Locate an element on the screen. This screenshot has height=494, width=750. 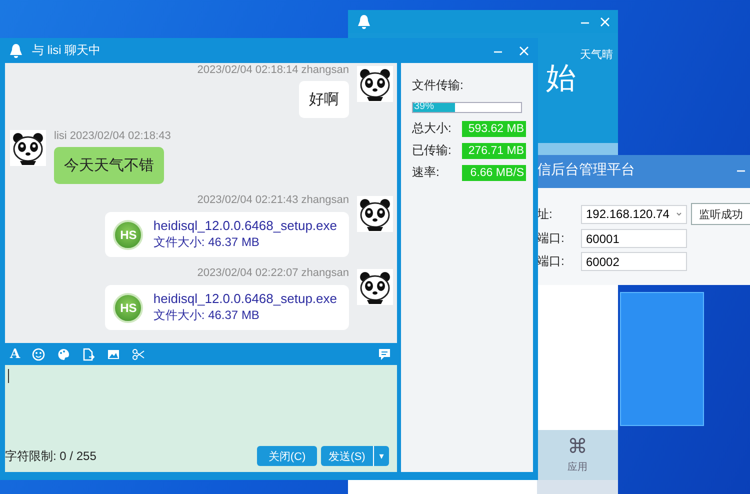
file-upload-icon is located at coordinates (89, 354).